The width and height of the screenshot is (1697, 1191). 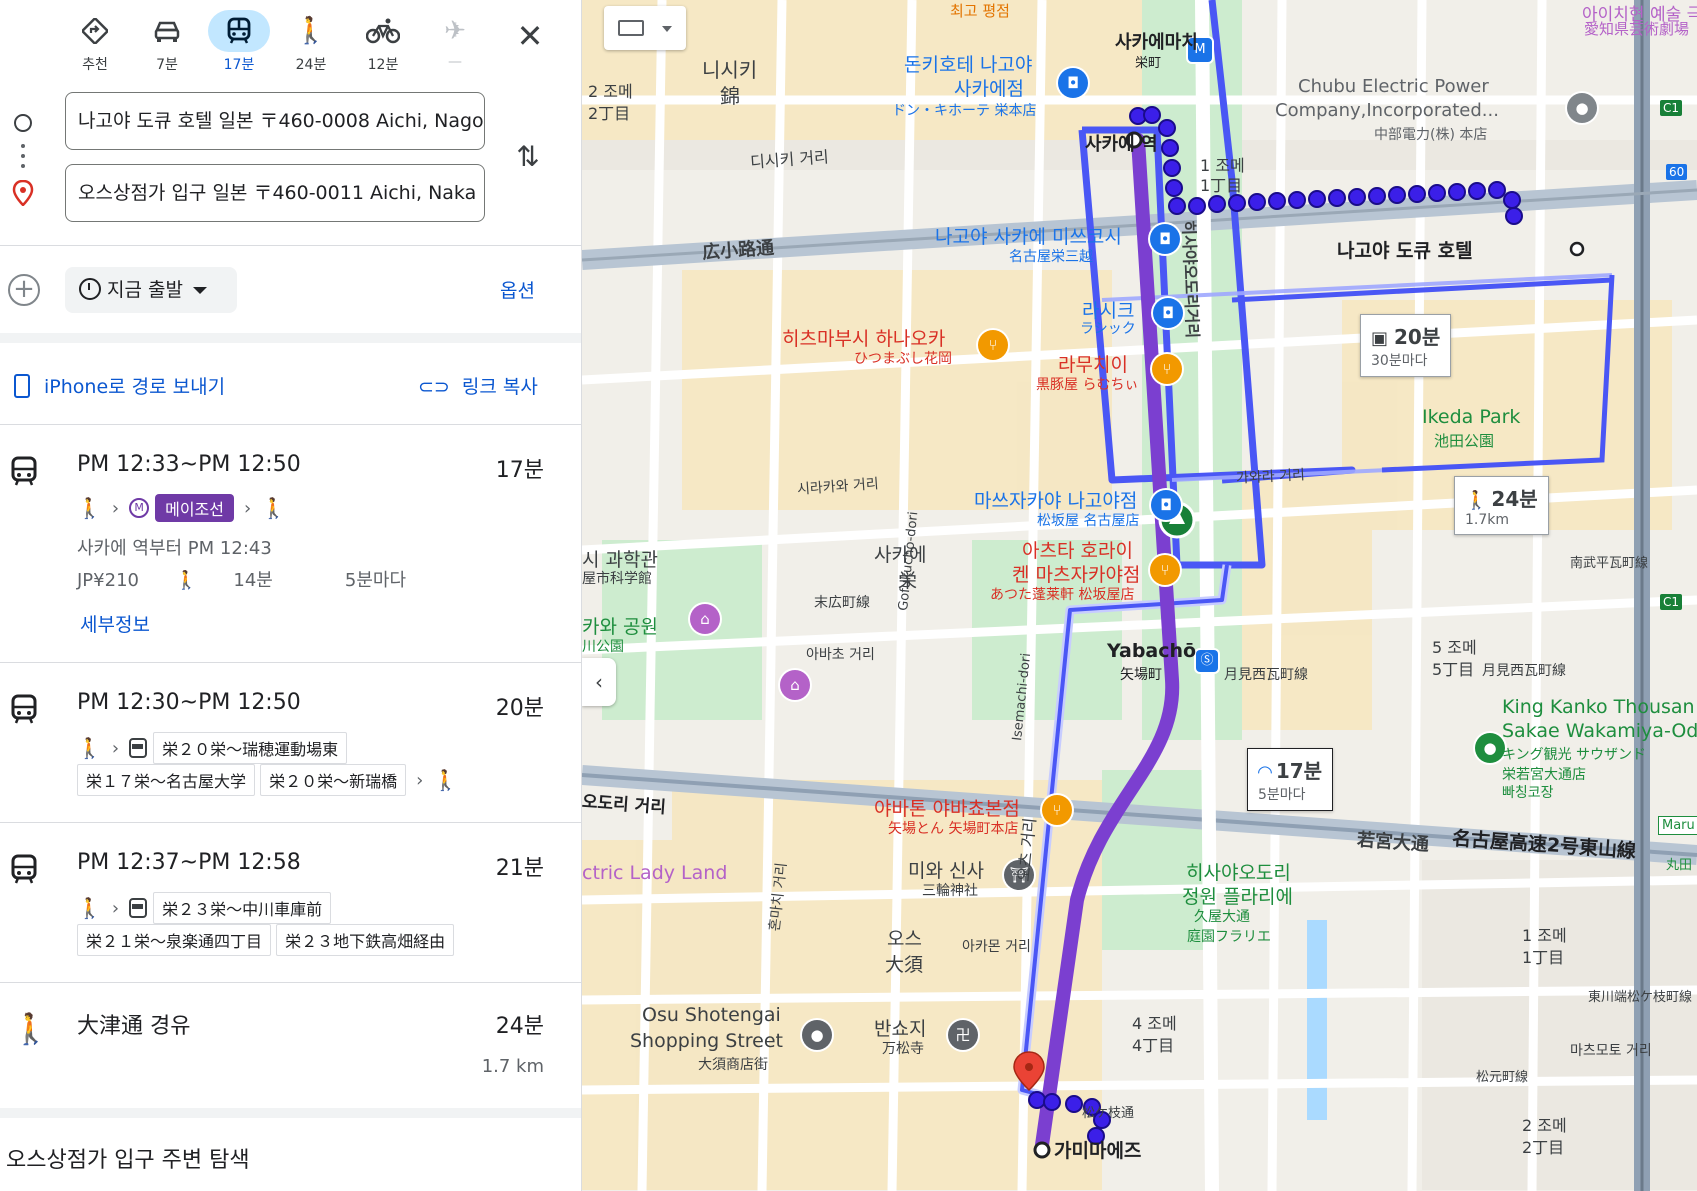 I want to click on callout-frequency: 5분마다, so click(x=1282, y=795).